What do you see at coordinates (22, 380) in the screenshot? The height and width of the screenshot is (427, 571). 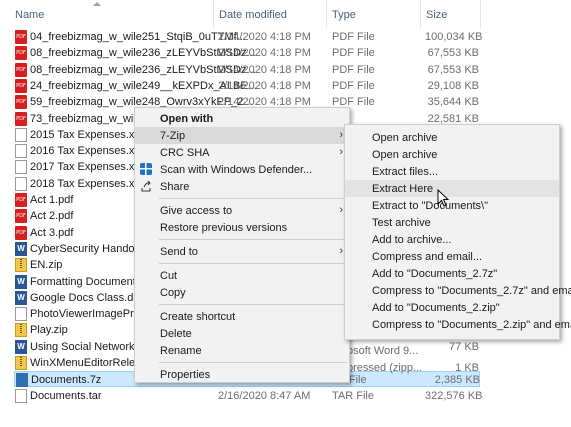 I see `archive-icon` at bounding box center [22, 380].